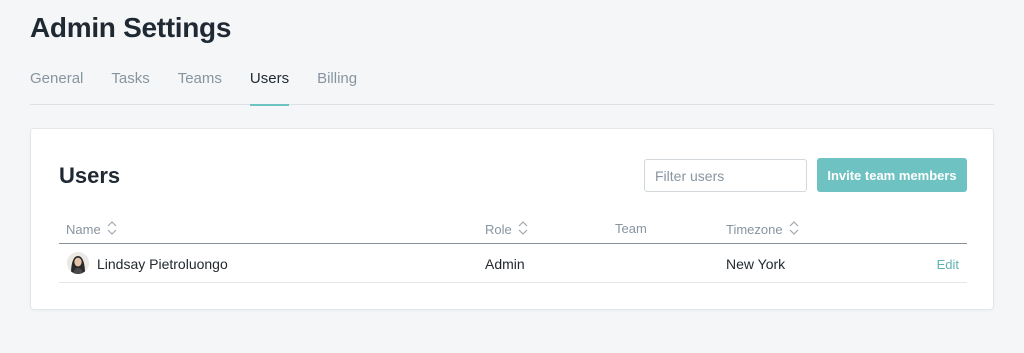  I want to click on column-header-role-label: Role, so click(498, 229).